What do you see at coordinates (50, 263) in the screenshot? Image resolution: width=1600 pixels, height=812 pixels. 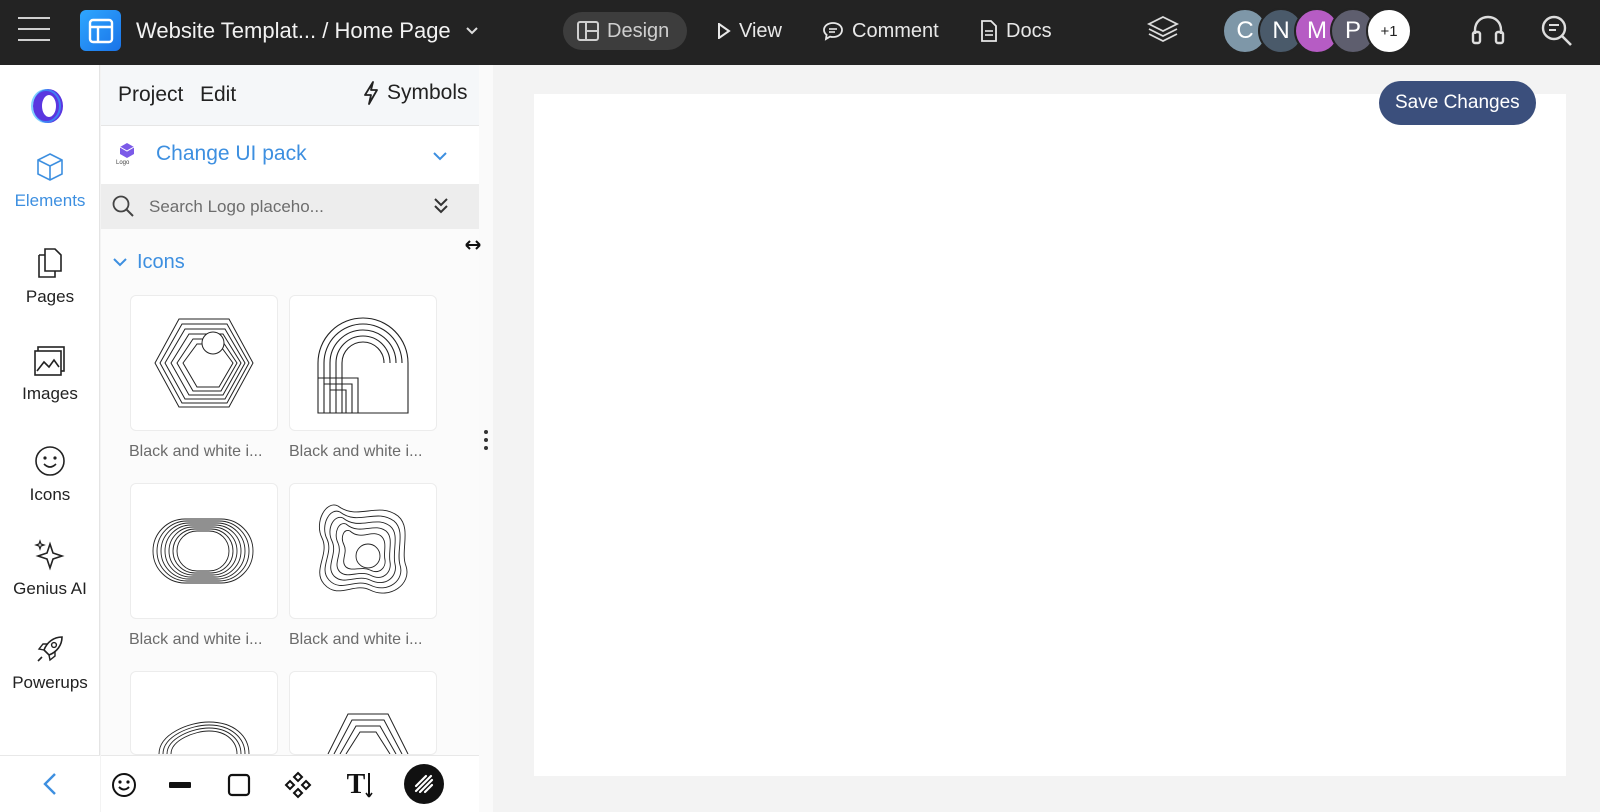 I see `pages-icon` at bounding box center [50, 263].